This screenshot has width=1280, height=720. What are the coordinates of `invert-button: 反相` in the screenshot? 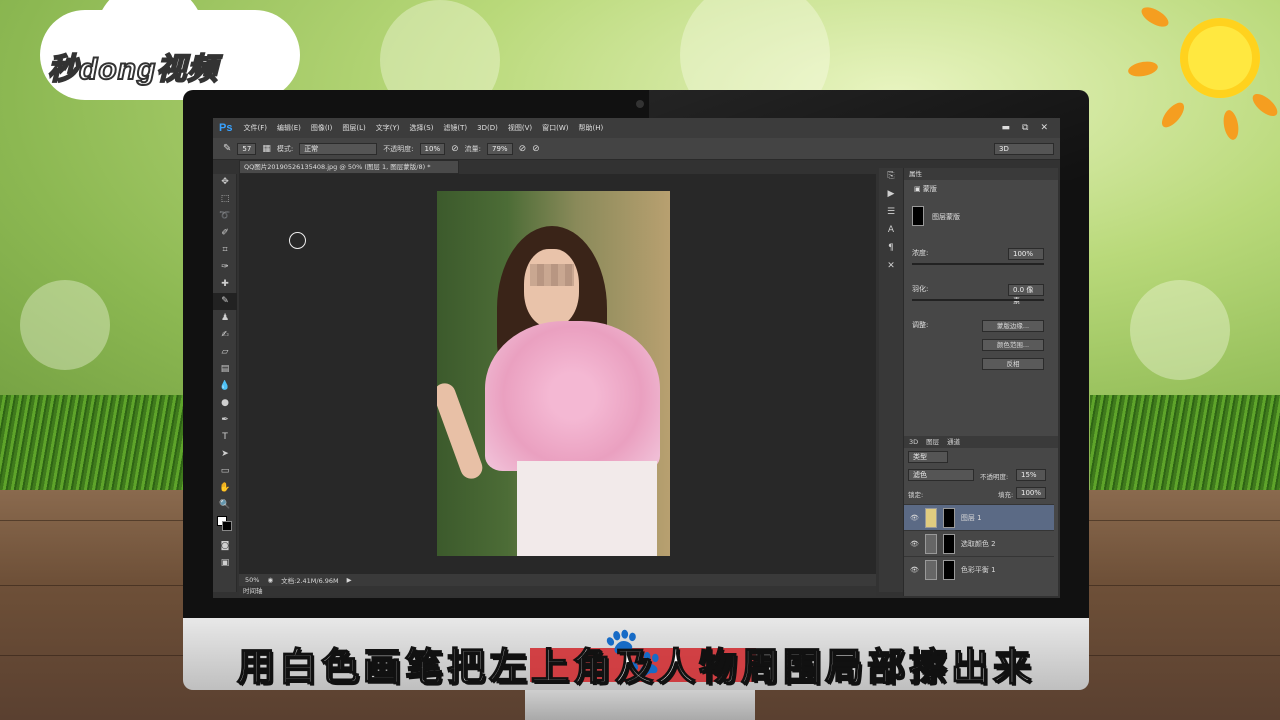 It's located at (1013, 364).